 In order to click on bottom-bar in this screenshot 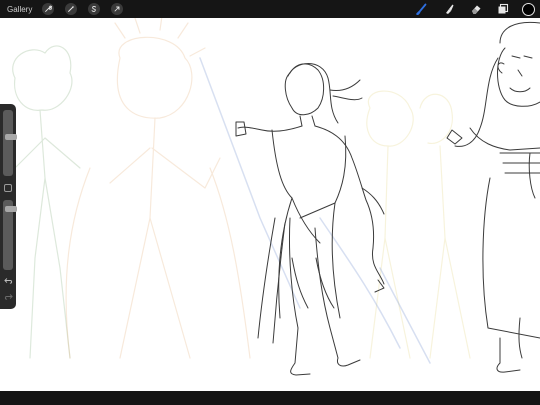, I will do `click(270, 398)`.